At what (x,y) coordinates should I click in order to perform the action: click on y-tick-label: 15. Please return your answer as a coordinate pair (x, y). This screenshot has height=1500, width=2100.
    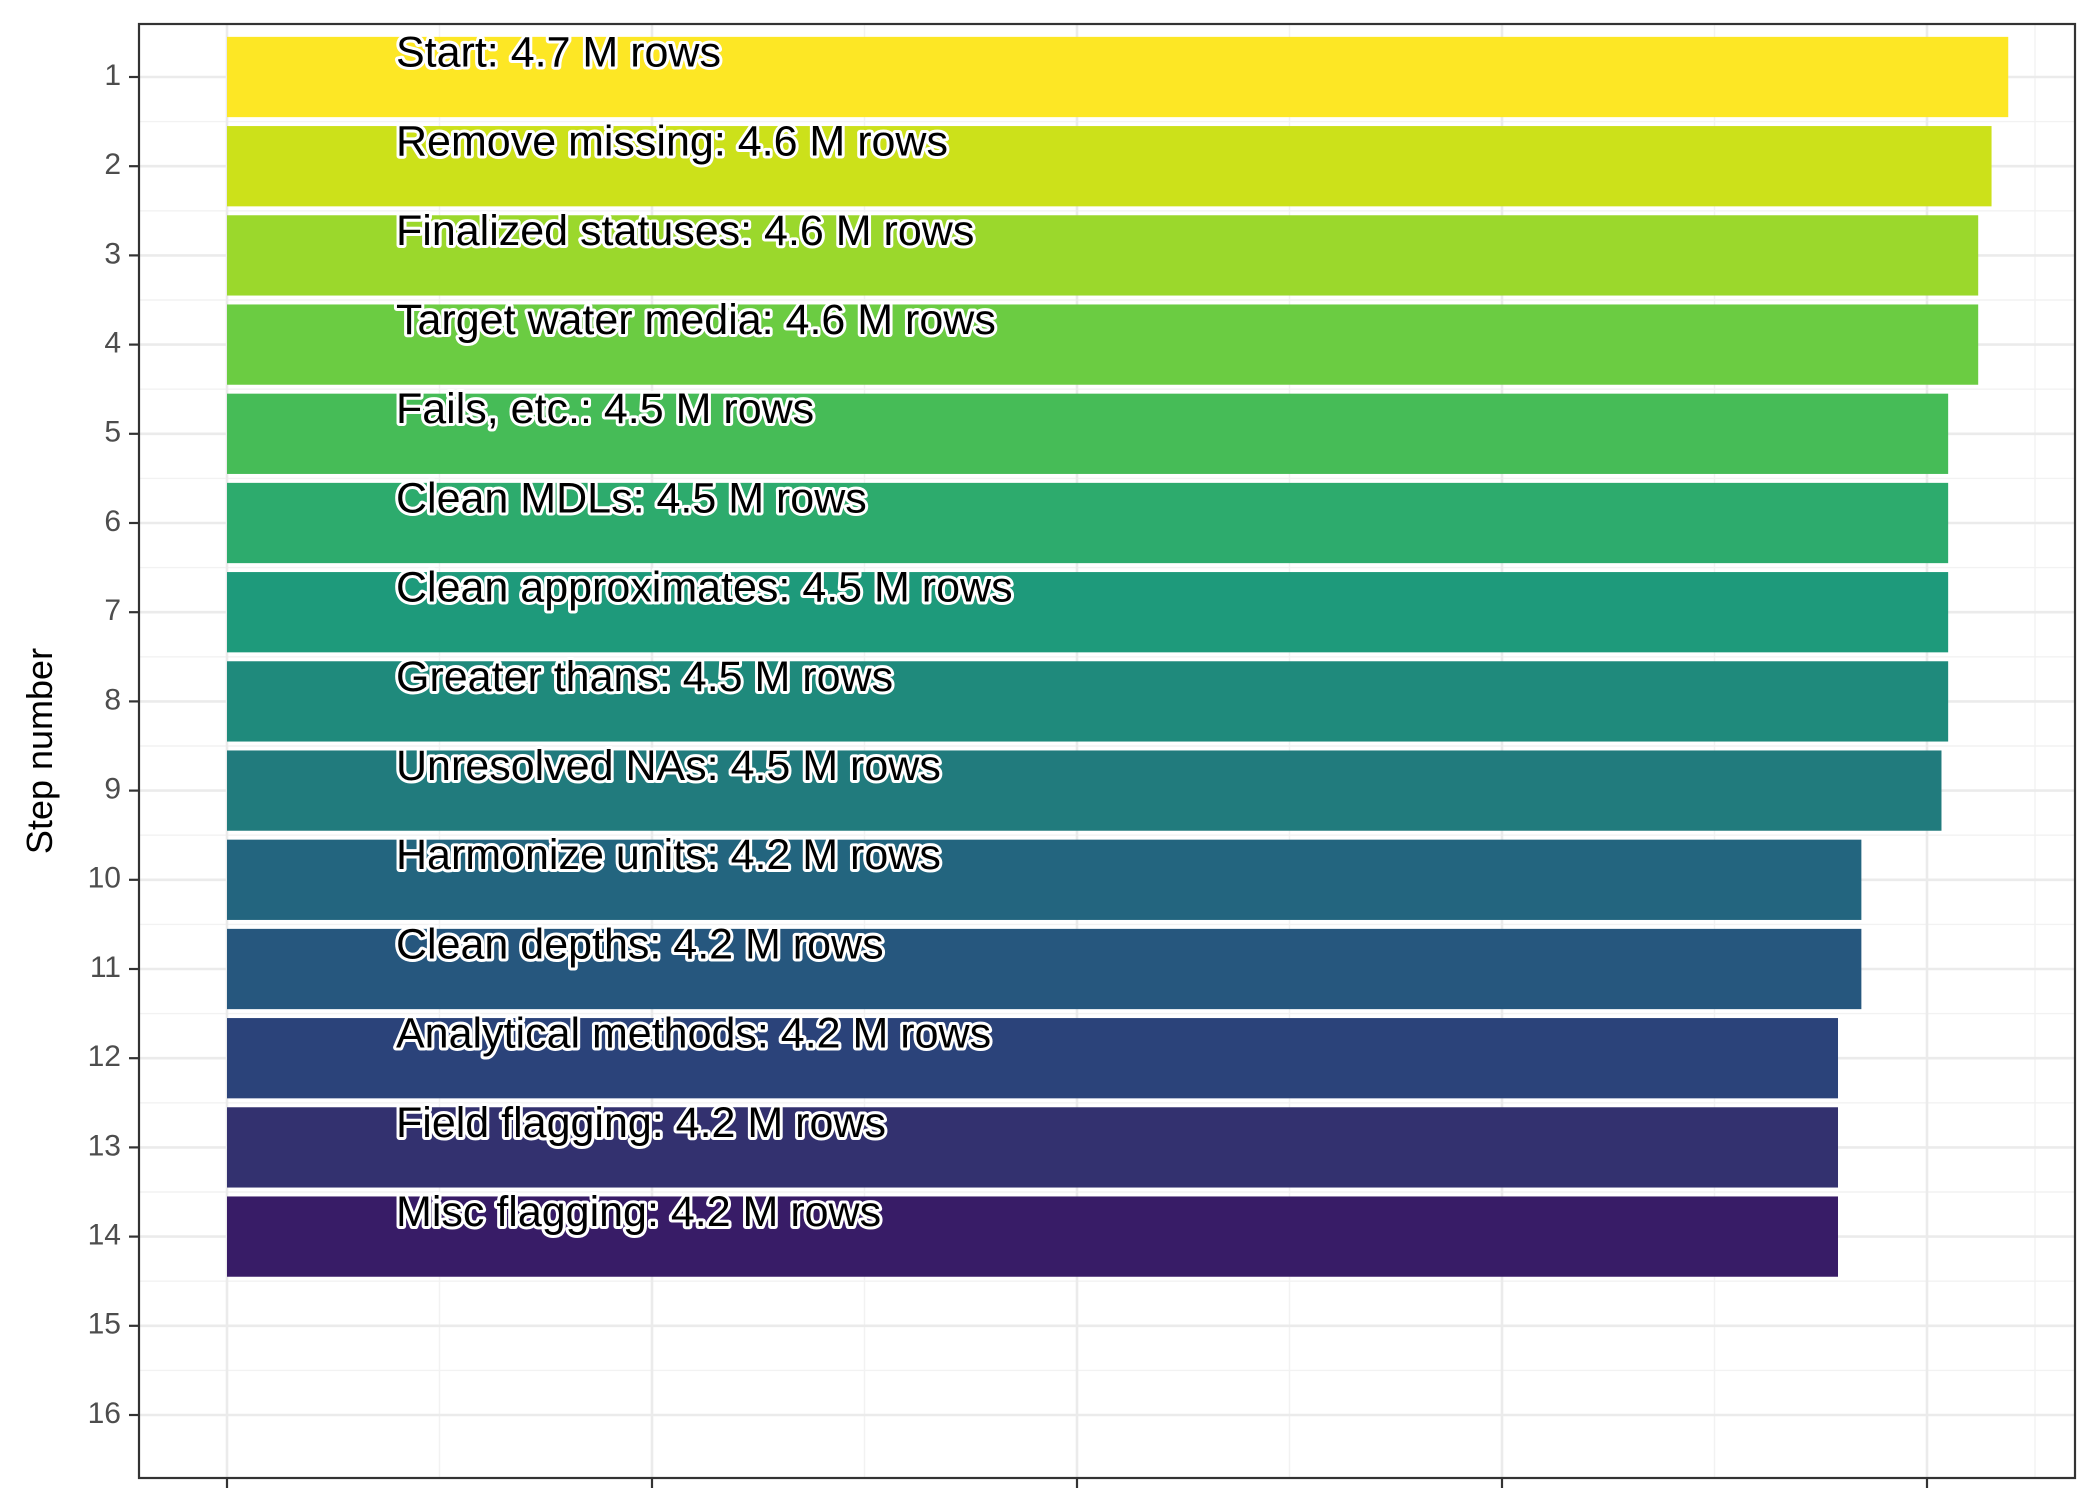
    Looking at the image, I should click on (104, 1324).